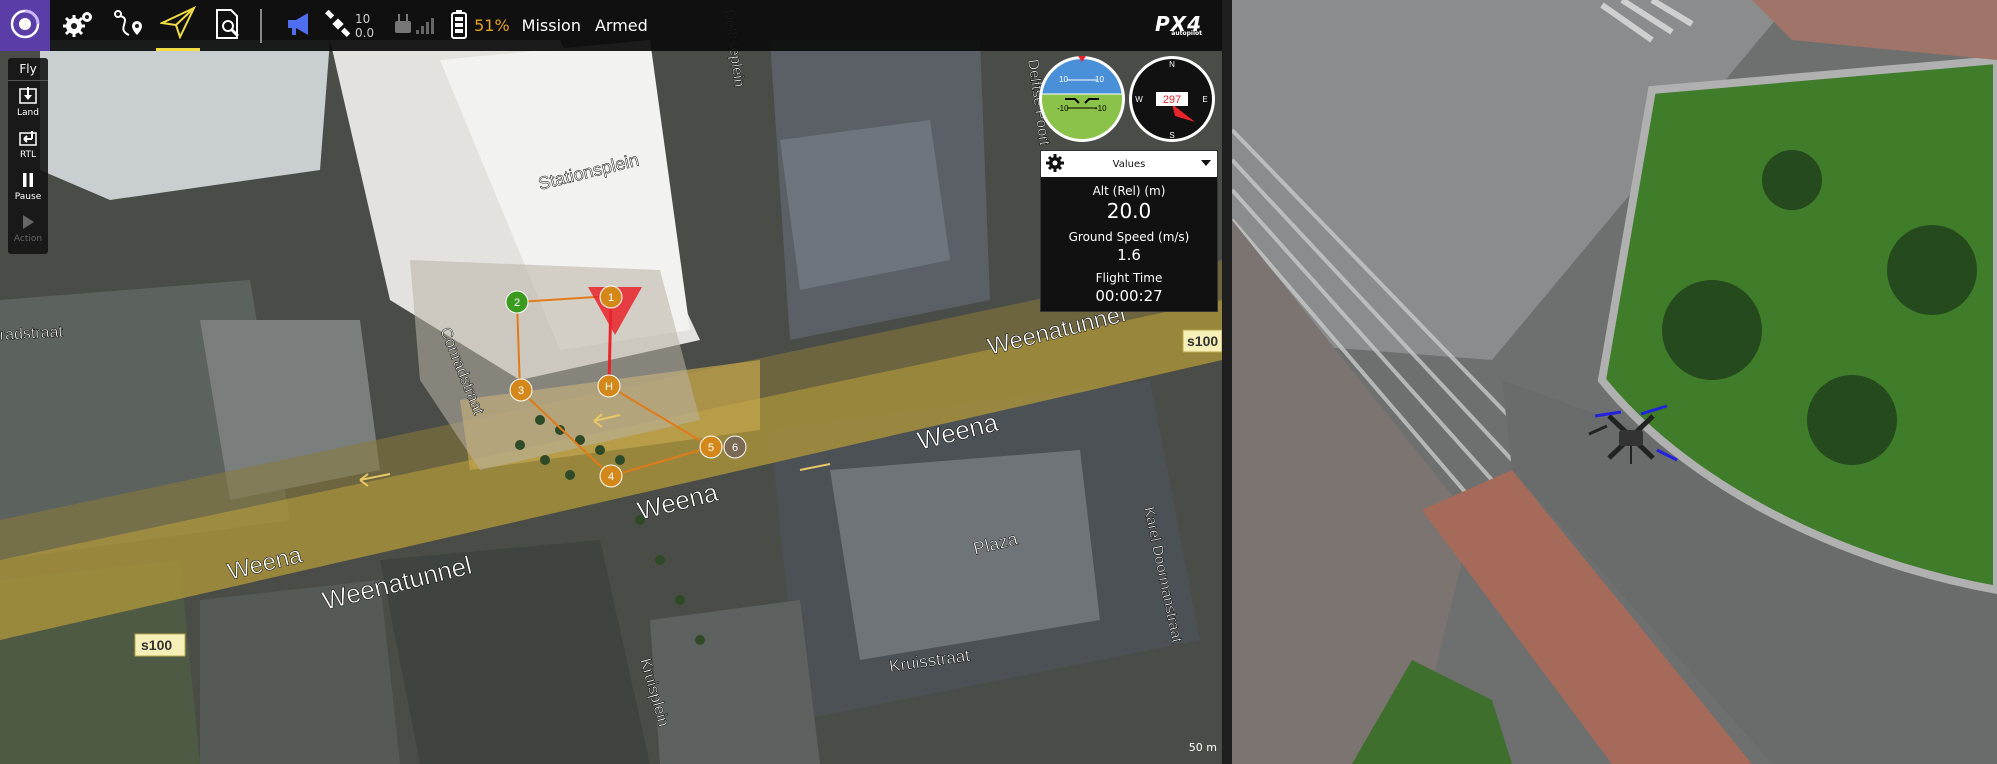 The image size is (1997, 764). I want to click on rc-rssi-indicator, so click(414, 26).